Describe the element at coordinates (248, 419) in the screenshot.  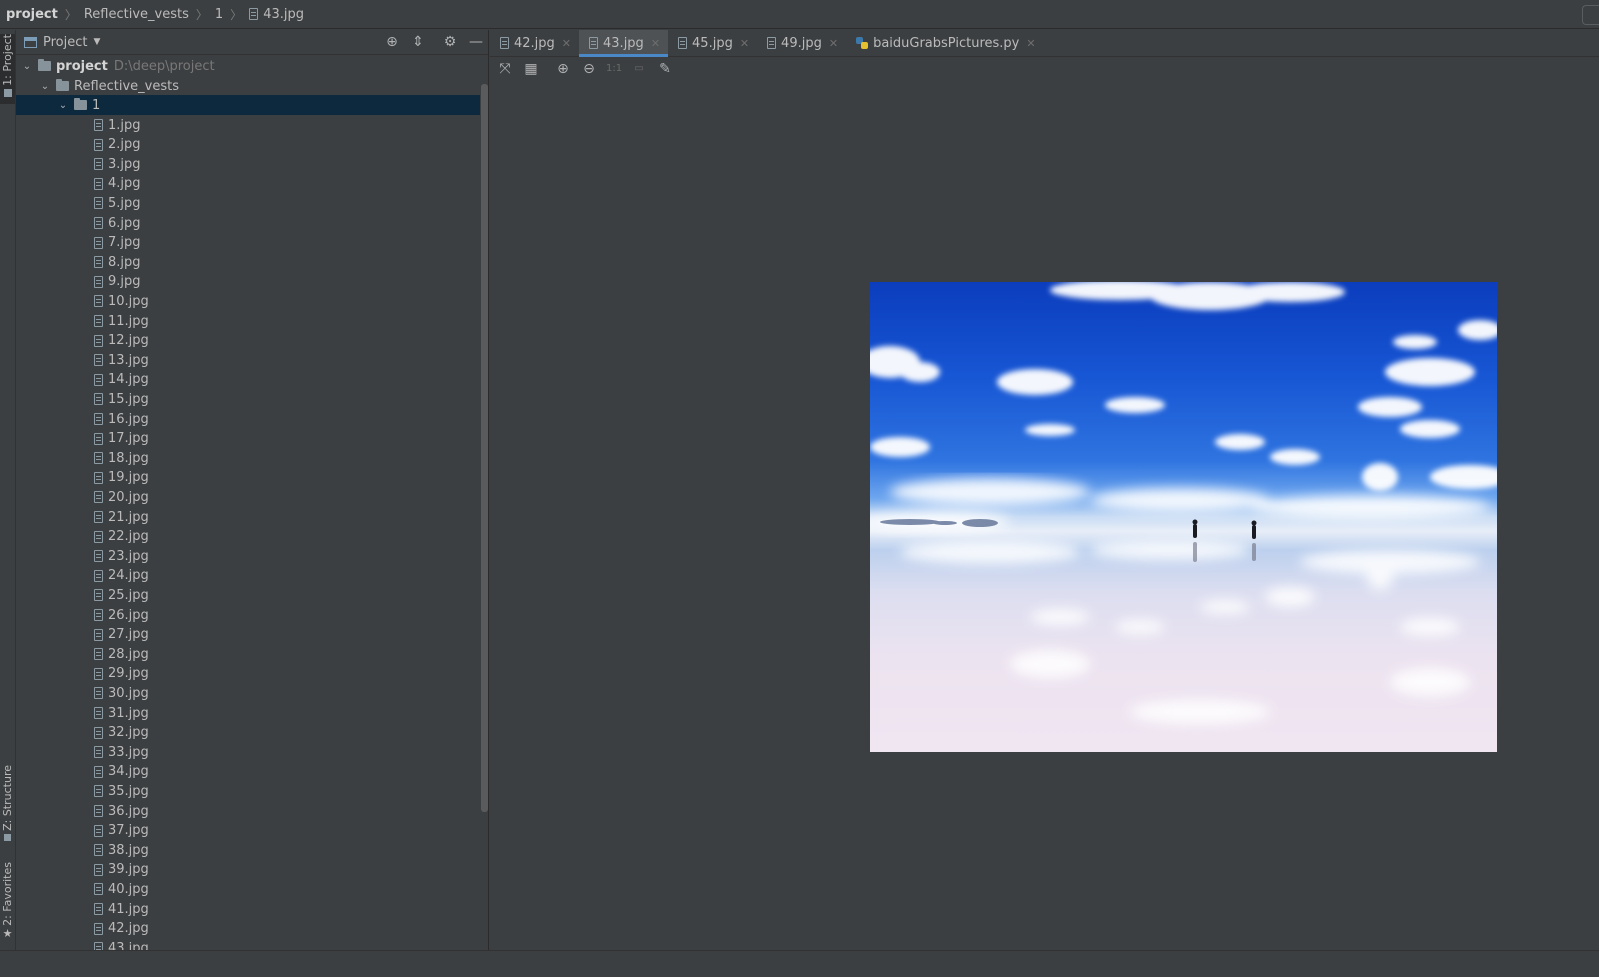
I see `tree-file-item: 16.jpg` at that location.